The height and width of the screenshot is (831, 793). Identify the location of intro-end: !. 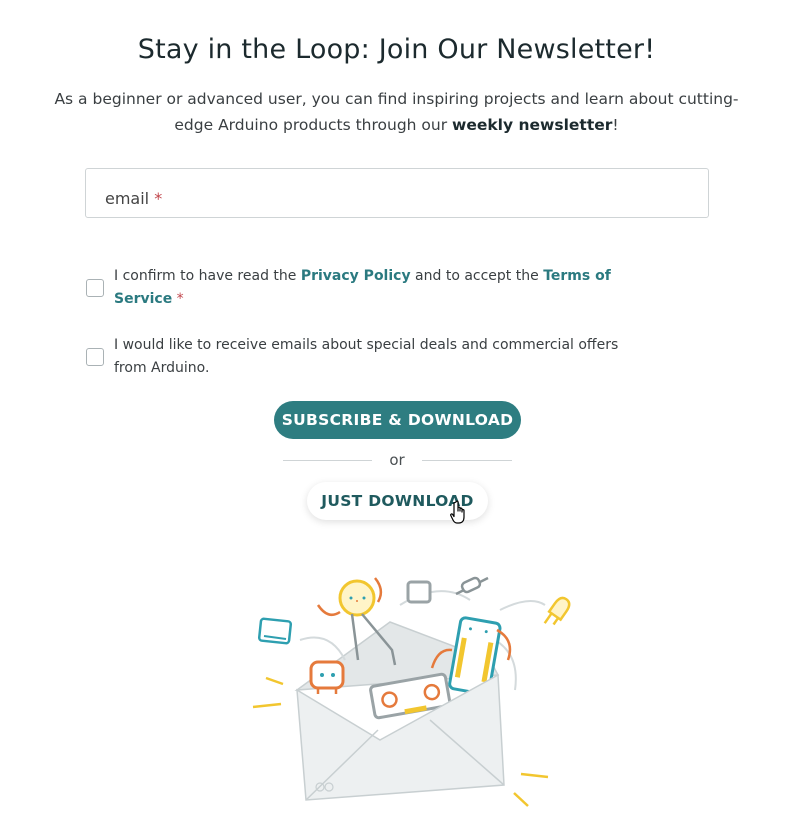
(615, 125).